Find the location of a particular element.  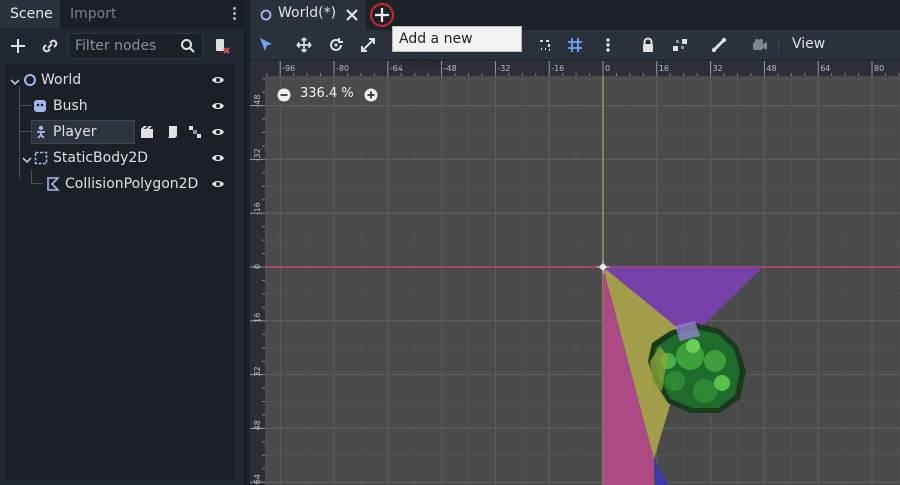

dock-tab-bar: Scene Import is located at coordinates (122, 14).